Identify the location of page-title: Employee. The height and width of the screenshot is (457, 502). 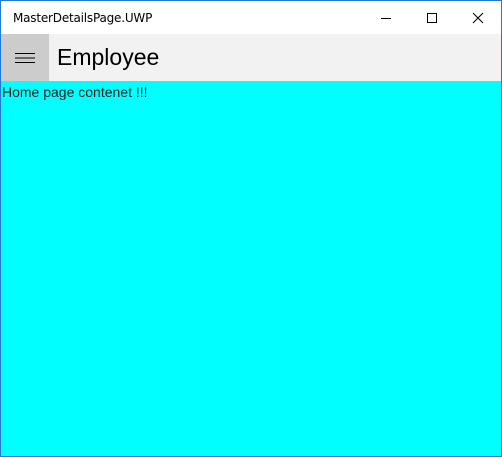
(108, 57).